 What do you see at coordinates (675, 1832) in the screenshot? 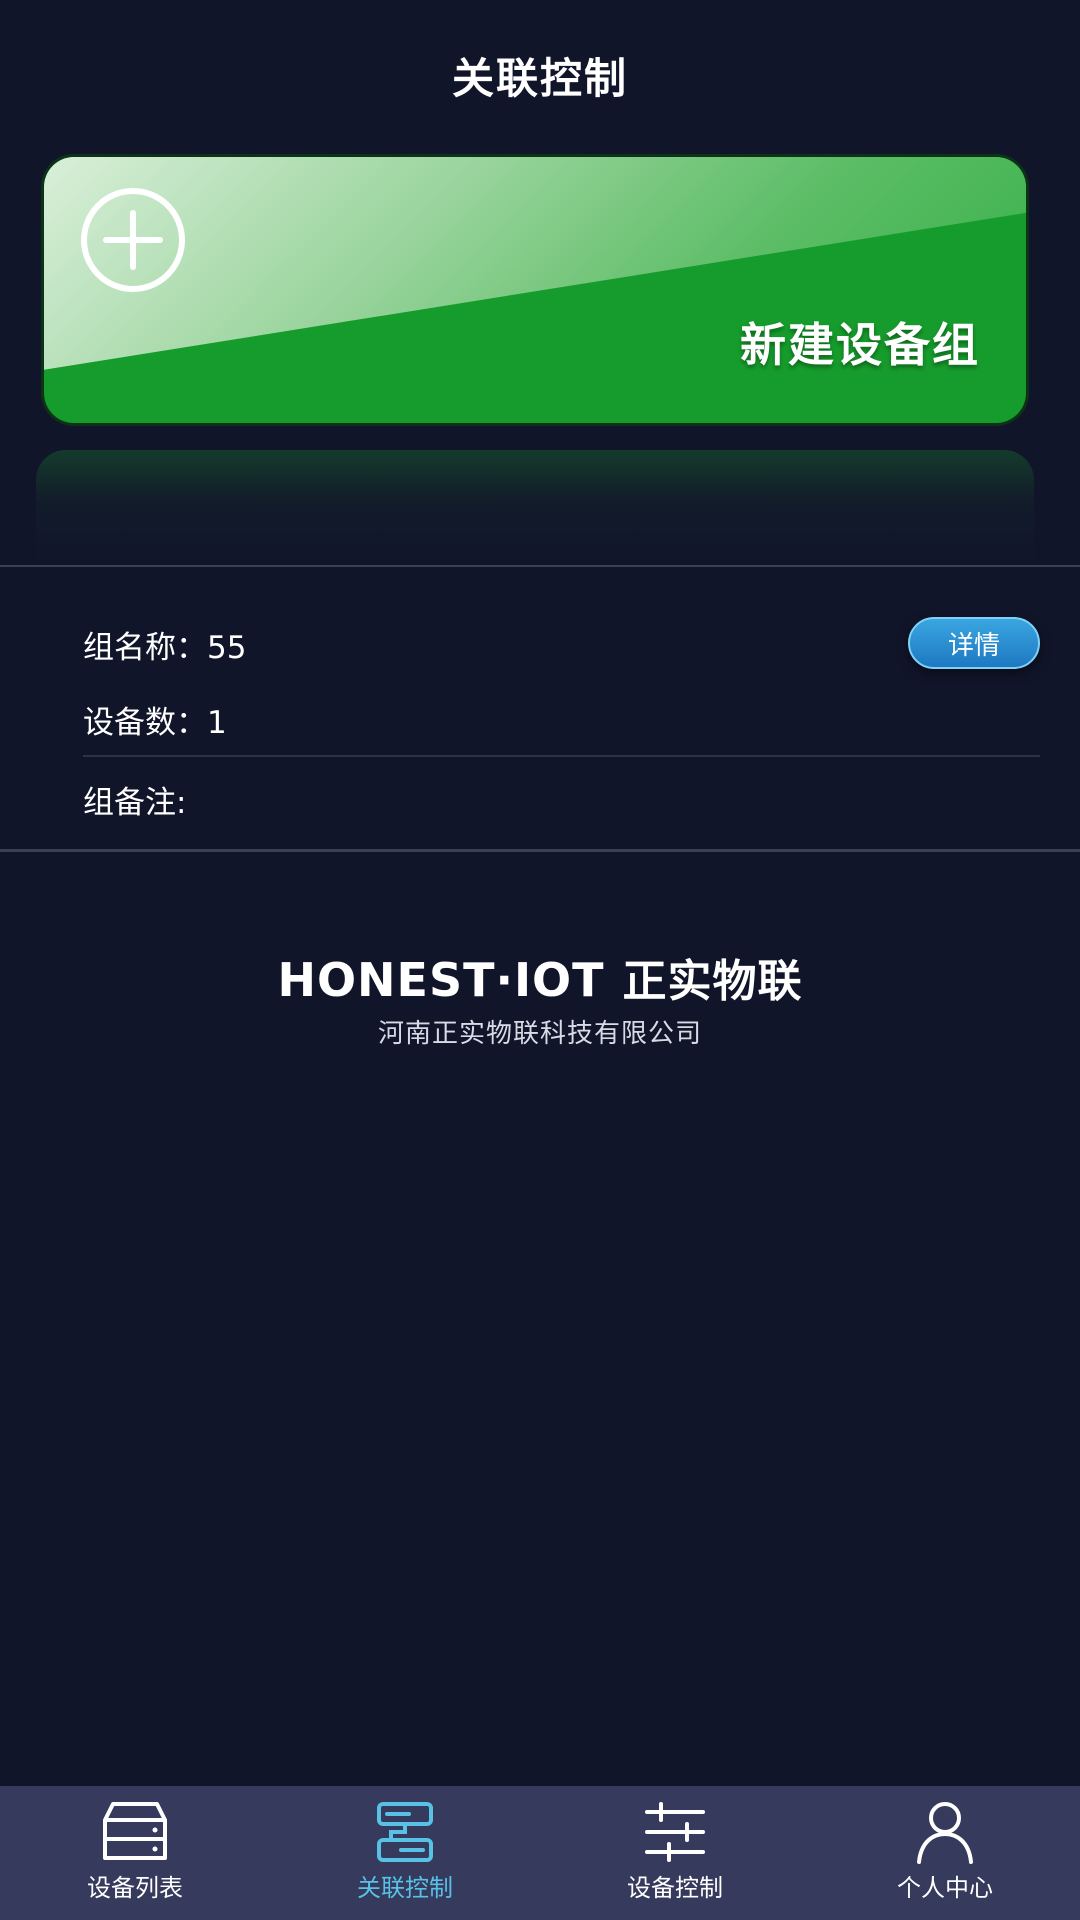
I see `sliders-icon` at bounding box center [675, 1832].